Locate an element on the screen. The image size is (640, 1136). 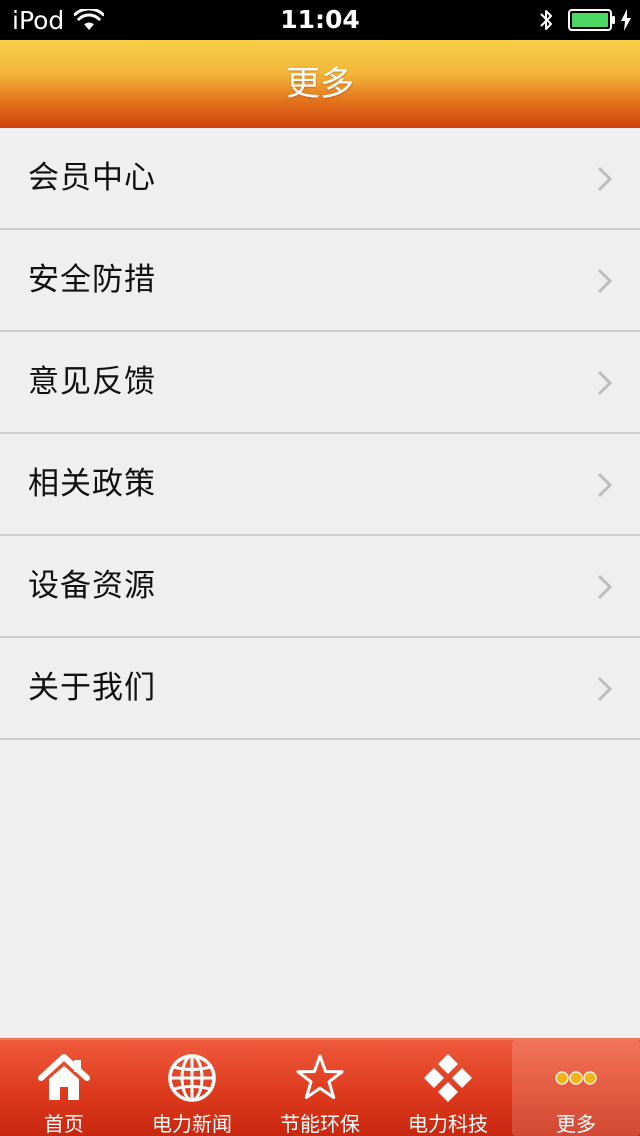
tab-bar: 首页 电力新闻 节能环保 电力科技 更多 is located at coordinates (320, 1087).